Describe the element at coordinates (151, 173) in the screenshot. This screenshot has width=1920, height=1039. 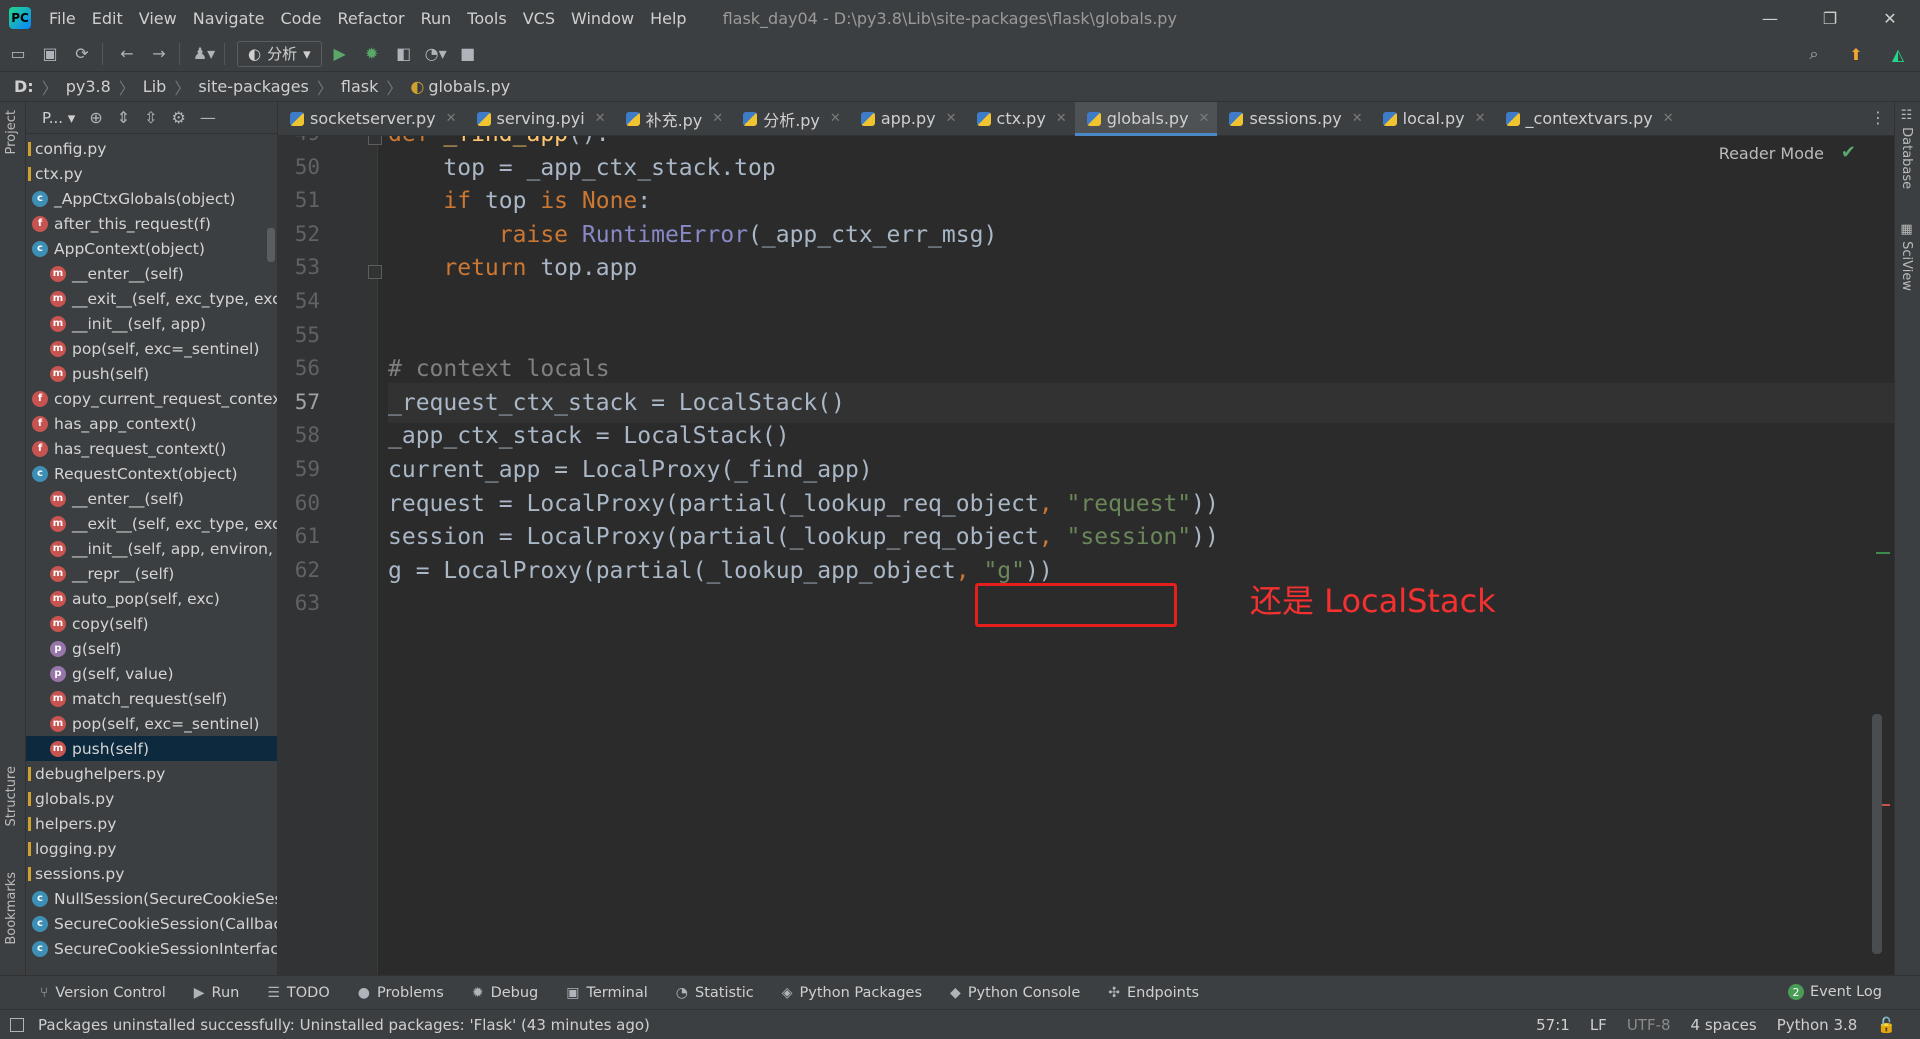
I see `tree-file: ctx.py` at that location.